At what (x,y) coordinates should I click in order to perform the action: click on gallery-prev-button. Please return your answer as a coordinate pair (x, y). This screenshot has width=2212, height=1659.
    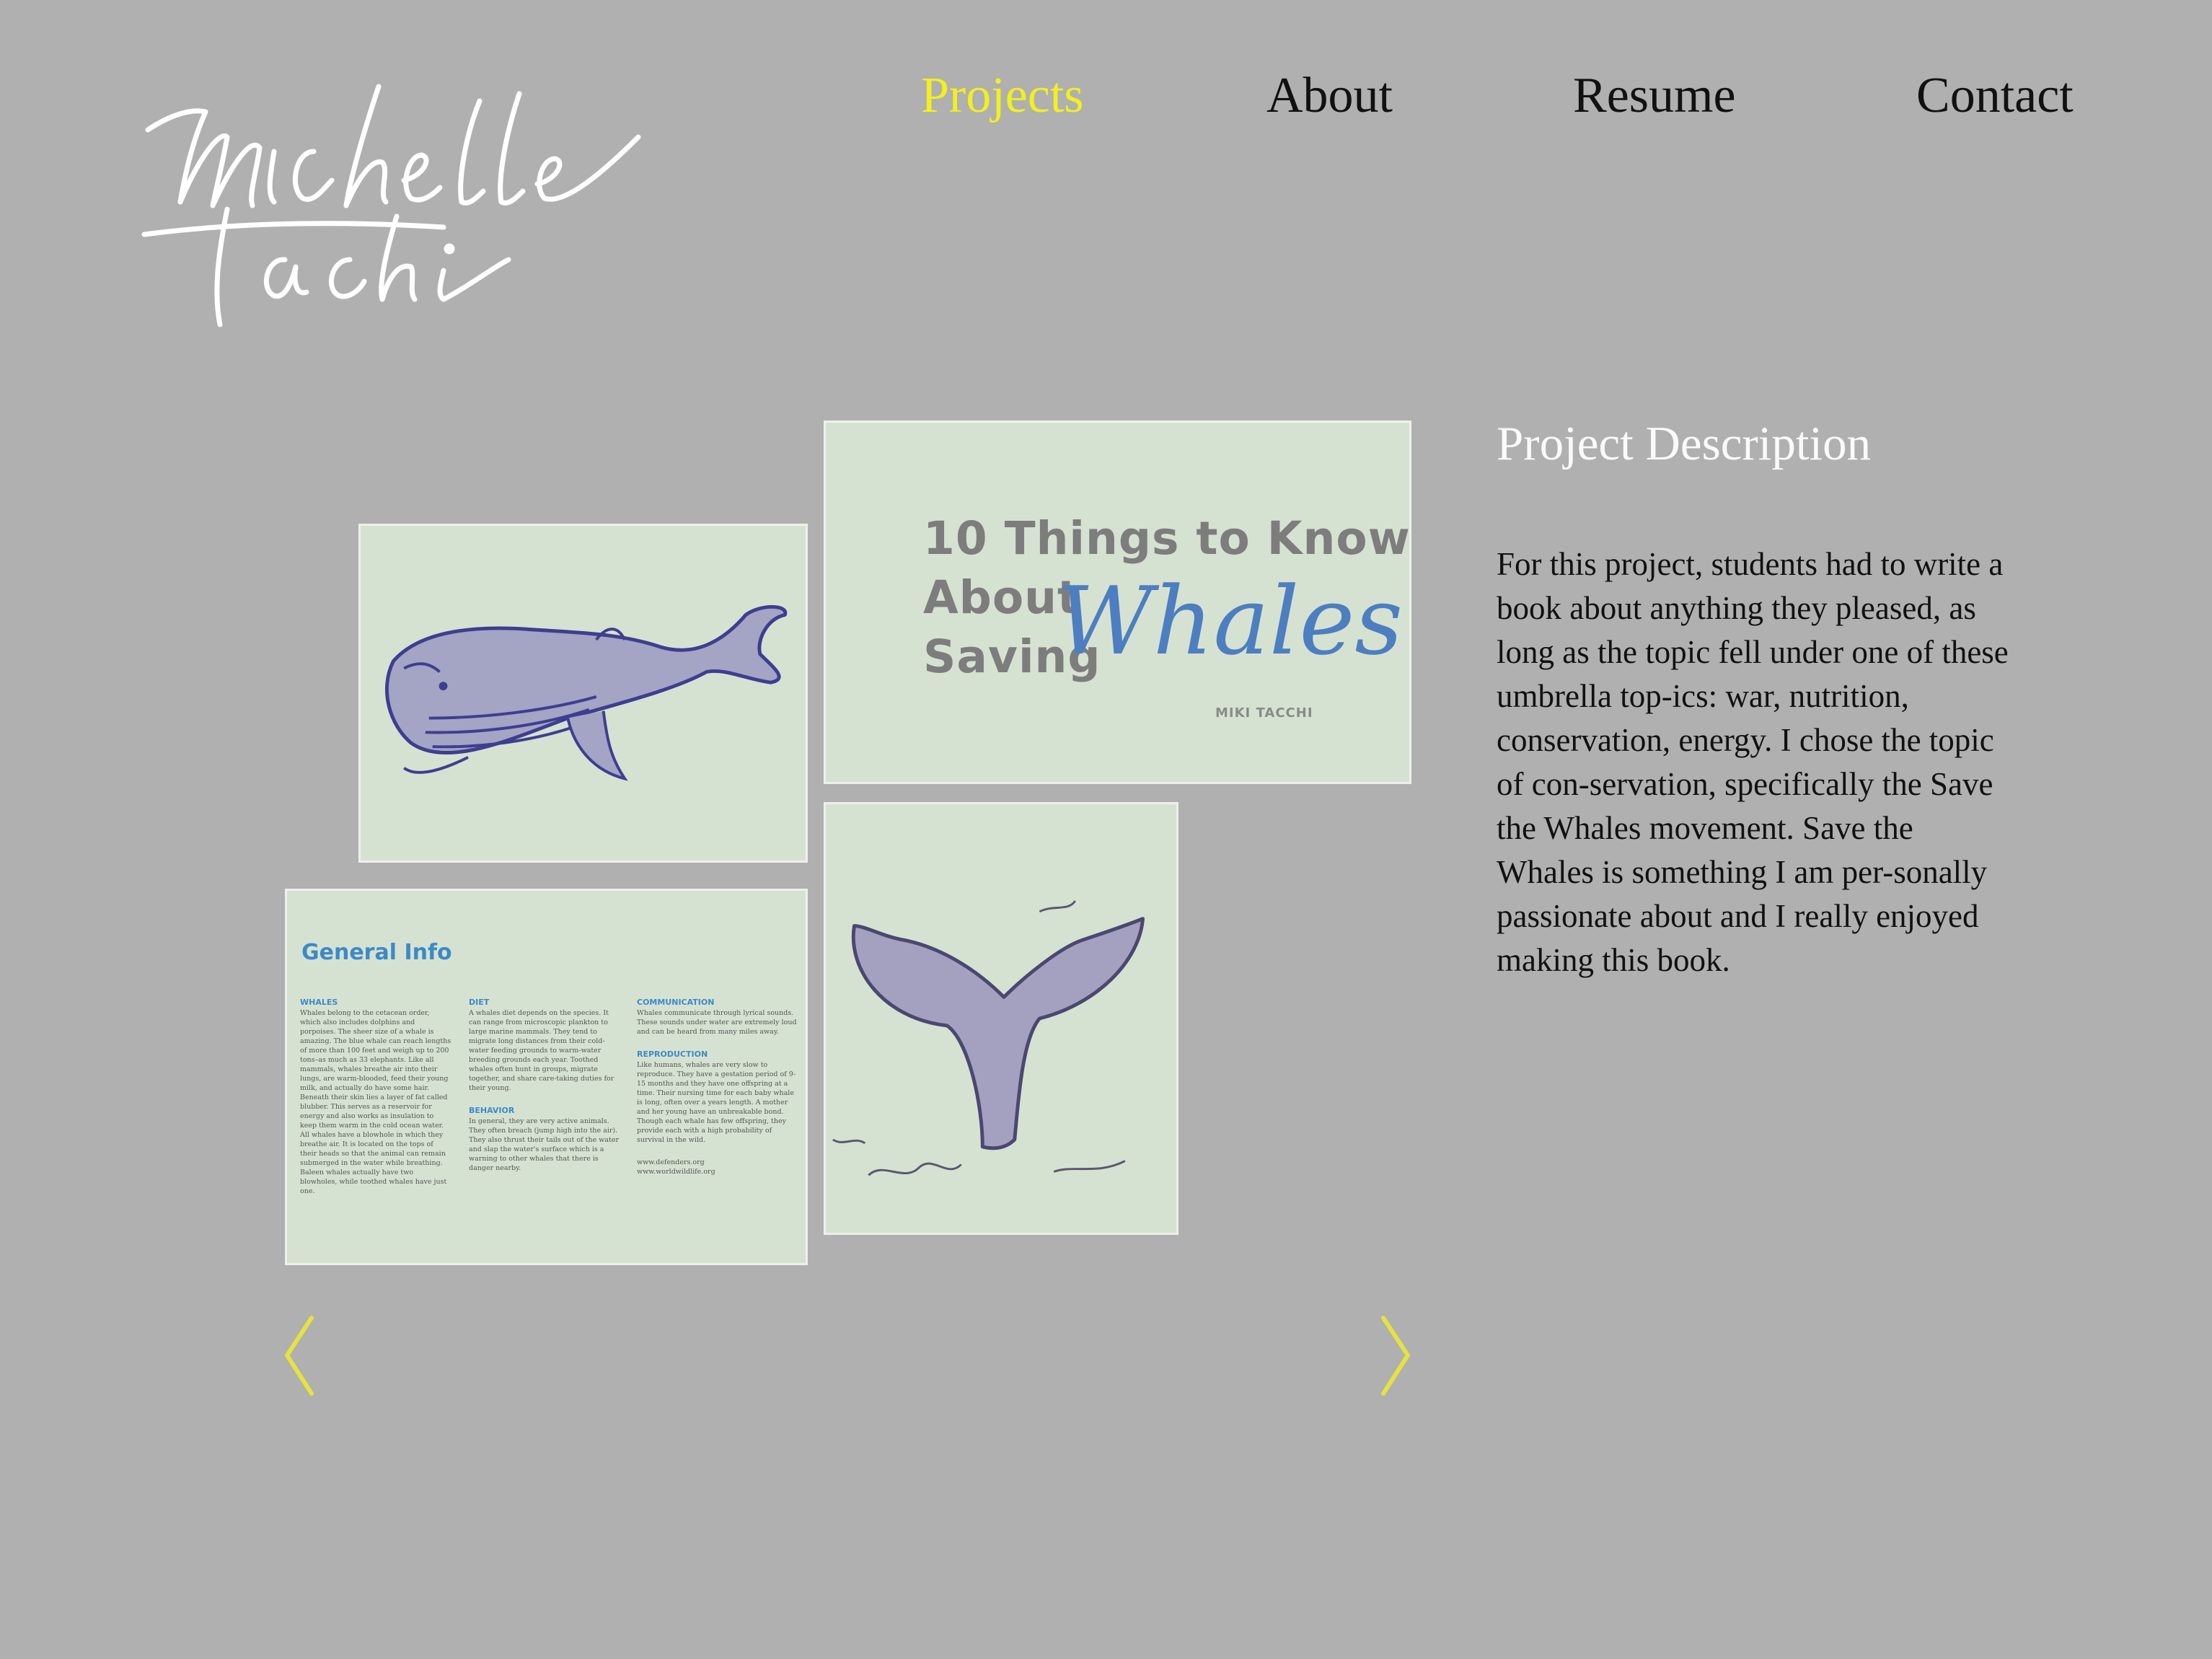
    Looking at the image, I should click on (299, 1356).